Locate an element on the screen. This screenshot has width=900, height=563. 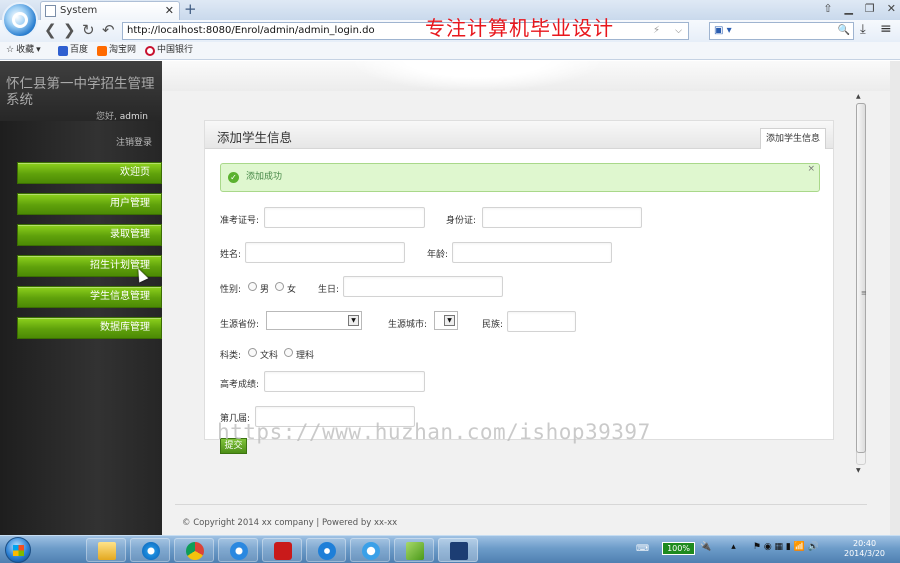
subject-science-label: 理科 is located at coordinates (305, 356).